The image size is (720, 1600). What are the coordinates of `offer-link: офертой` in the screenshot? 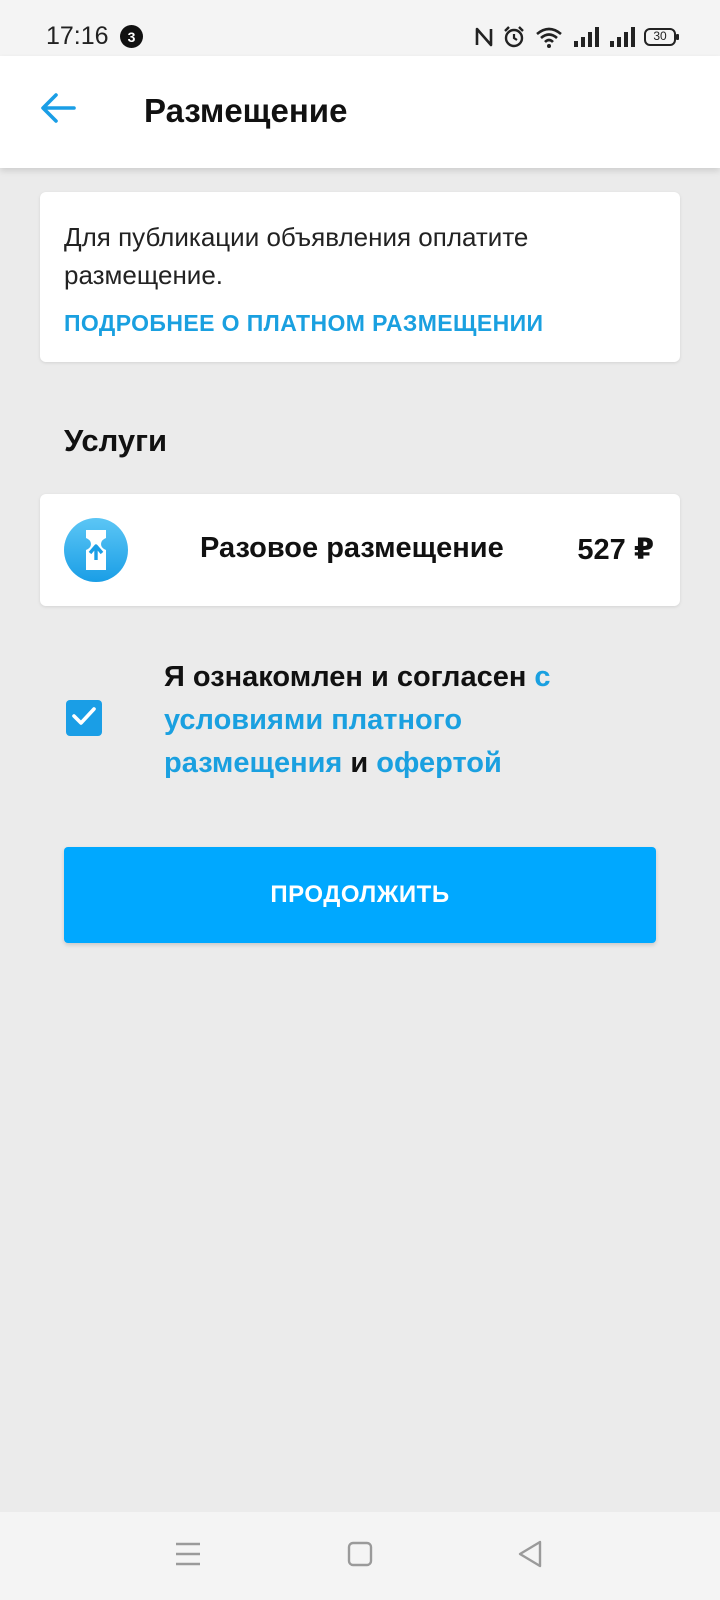 It's located at (439, 763).